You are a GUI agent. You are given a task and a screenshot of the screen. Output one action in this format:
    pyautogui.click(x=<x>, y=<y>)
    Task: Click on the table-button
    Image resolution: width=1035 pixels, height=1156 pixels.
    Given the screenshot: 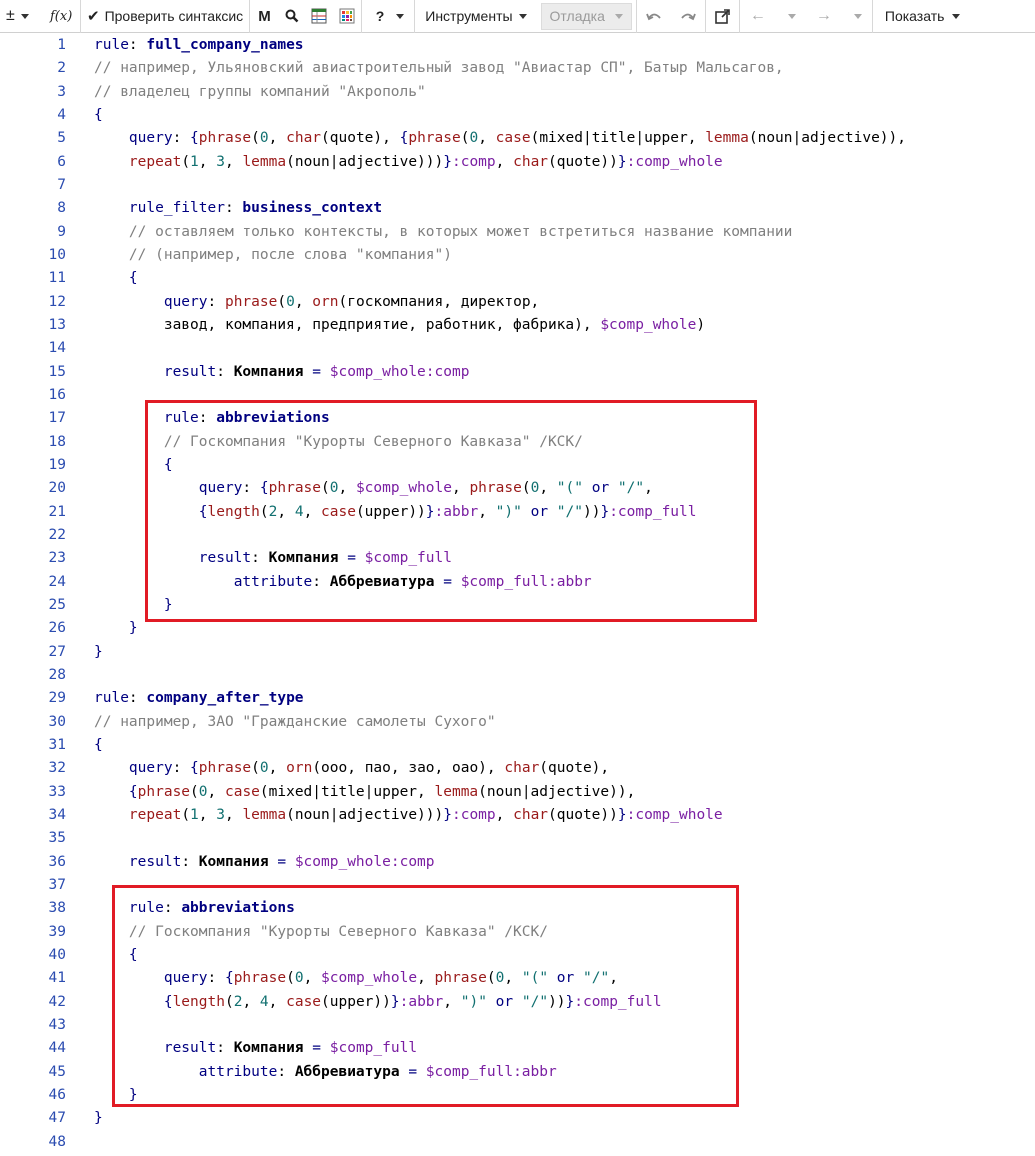 What is the action you would take?
    pyautogui.click(x=319, y=16)
    